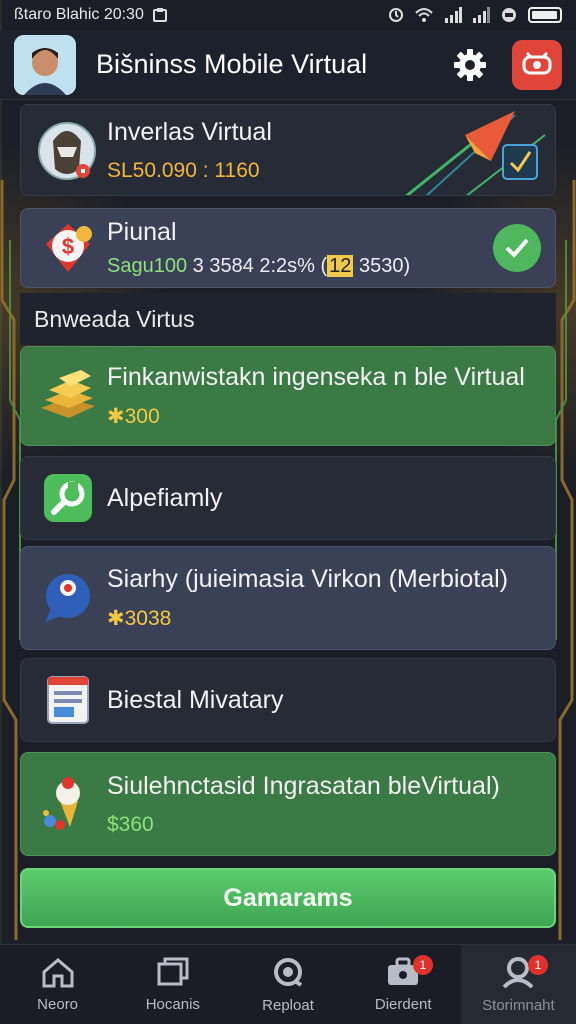 This screenshot has width=576, height=1024. I want to click on card-texts: Alpefiamly, so click(164, 498).